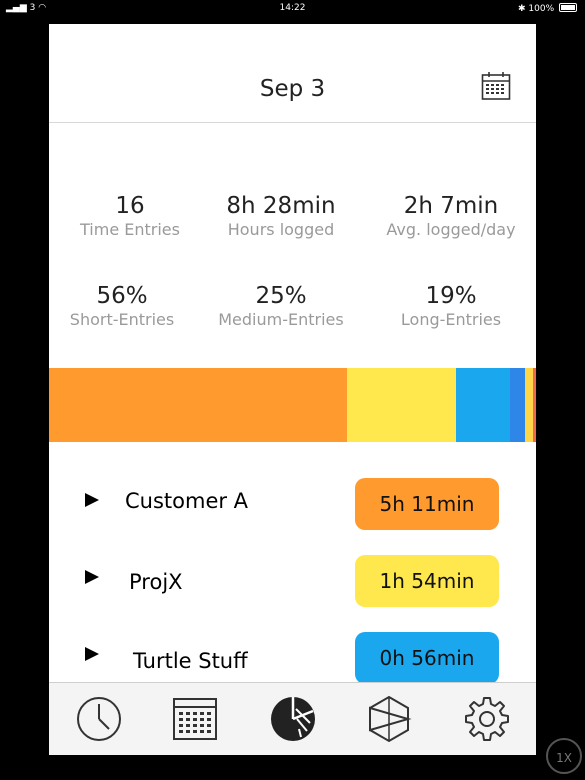 The height and width of the screenshot is (780, 585). I want to click on stat-value: 2h 7min, so click(451, 206).